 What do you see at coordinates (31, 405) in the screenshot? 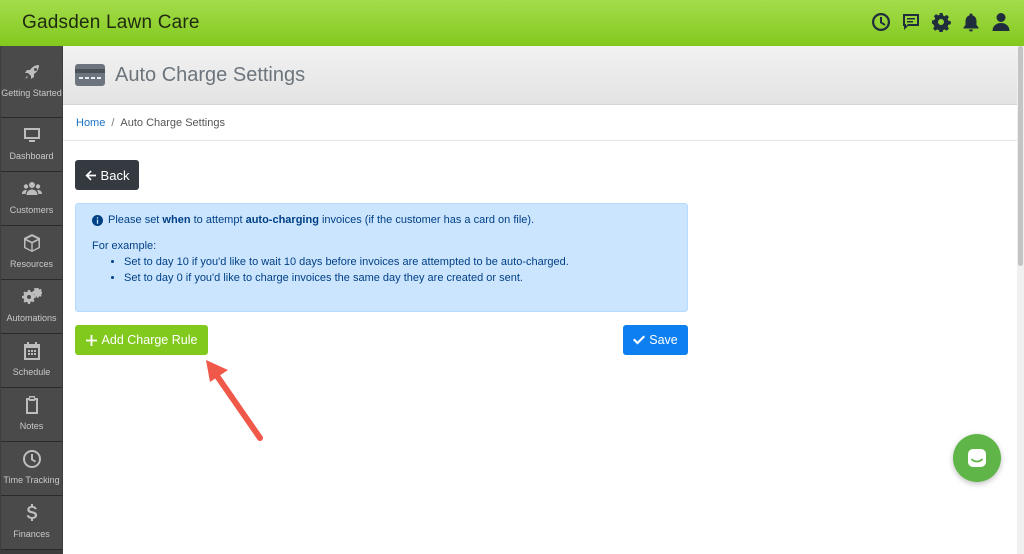
I see `clipboard-icon` at bounding box center [31, 405].